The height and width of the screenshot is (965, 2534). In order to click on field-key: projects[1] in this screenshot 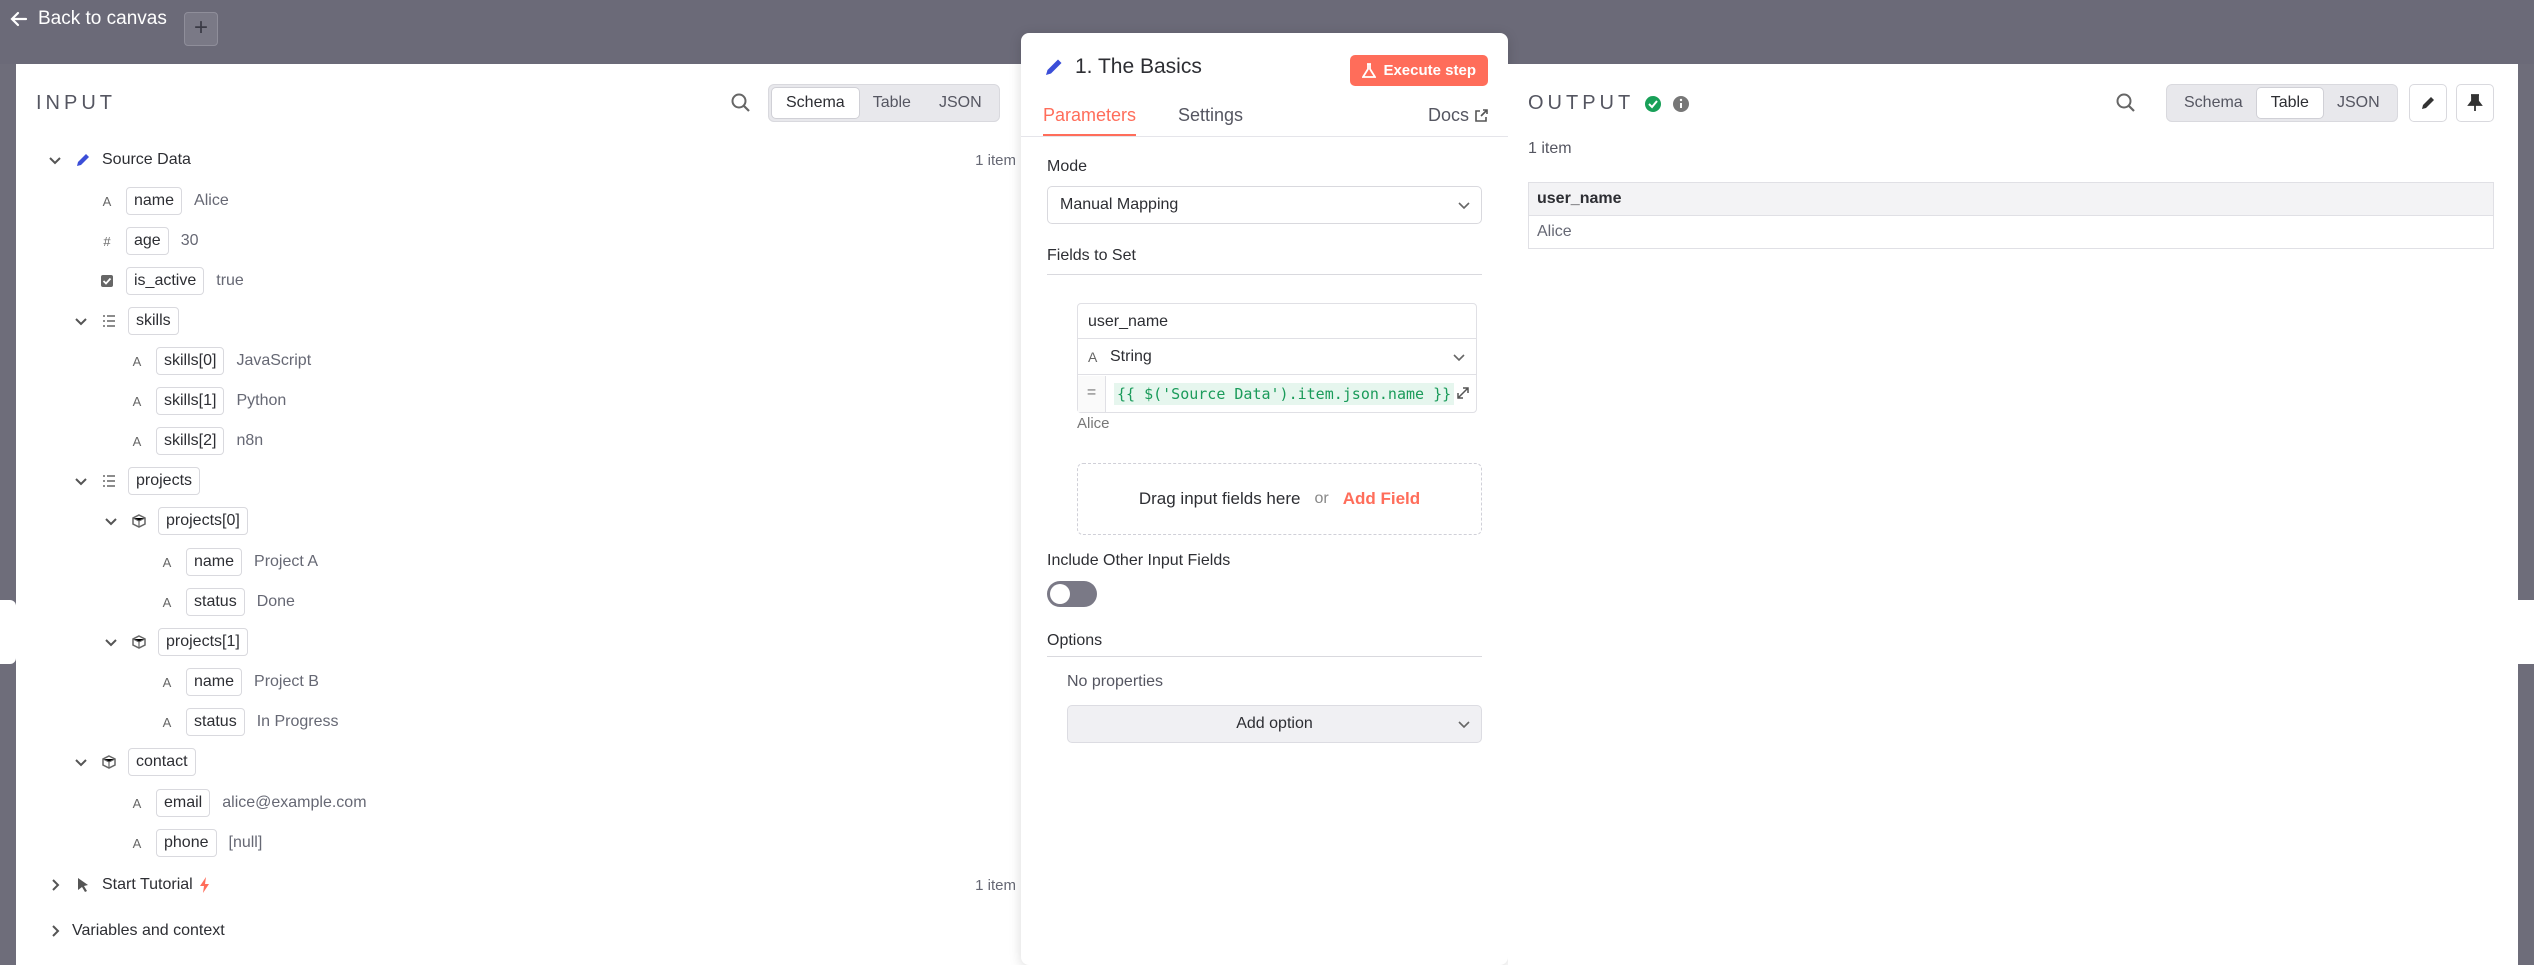, I will do `click(203, 642)`.